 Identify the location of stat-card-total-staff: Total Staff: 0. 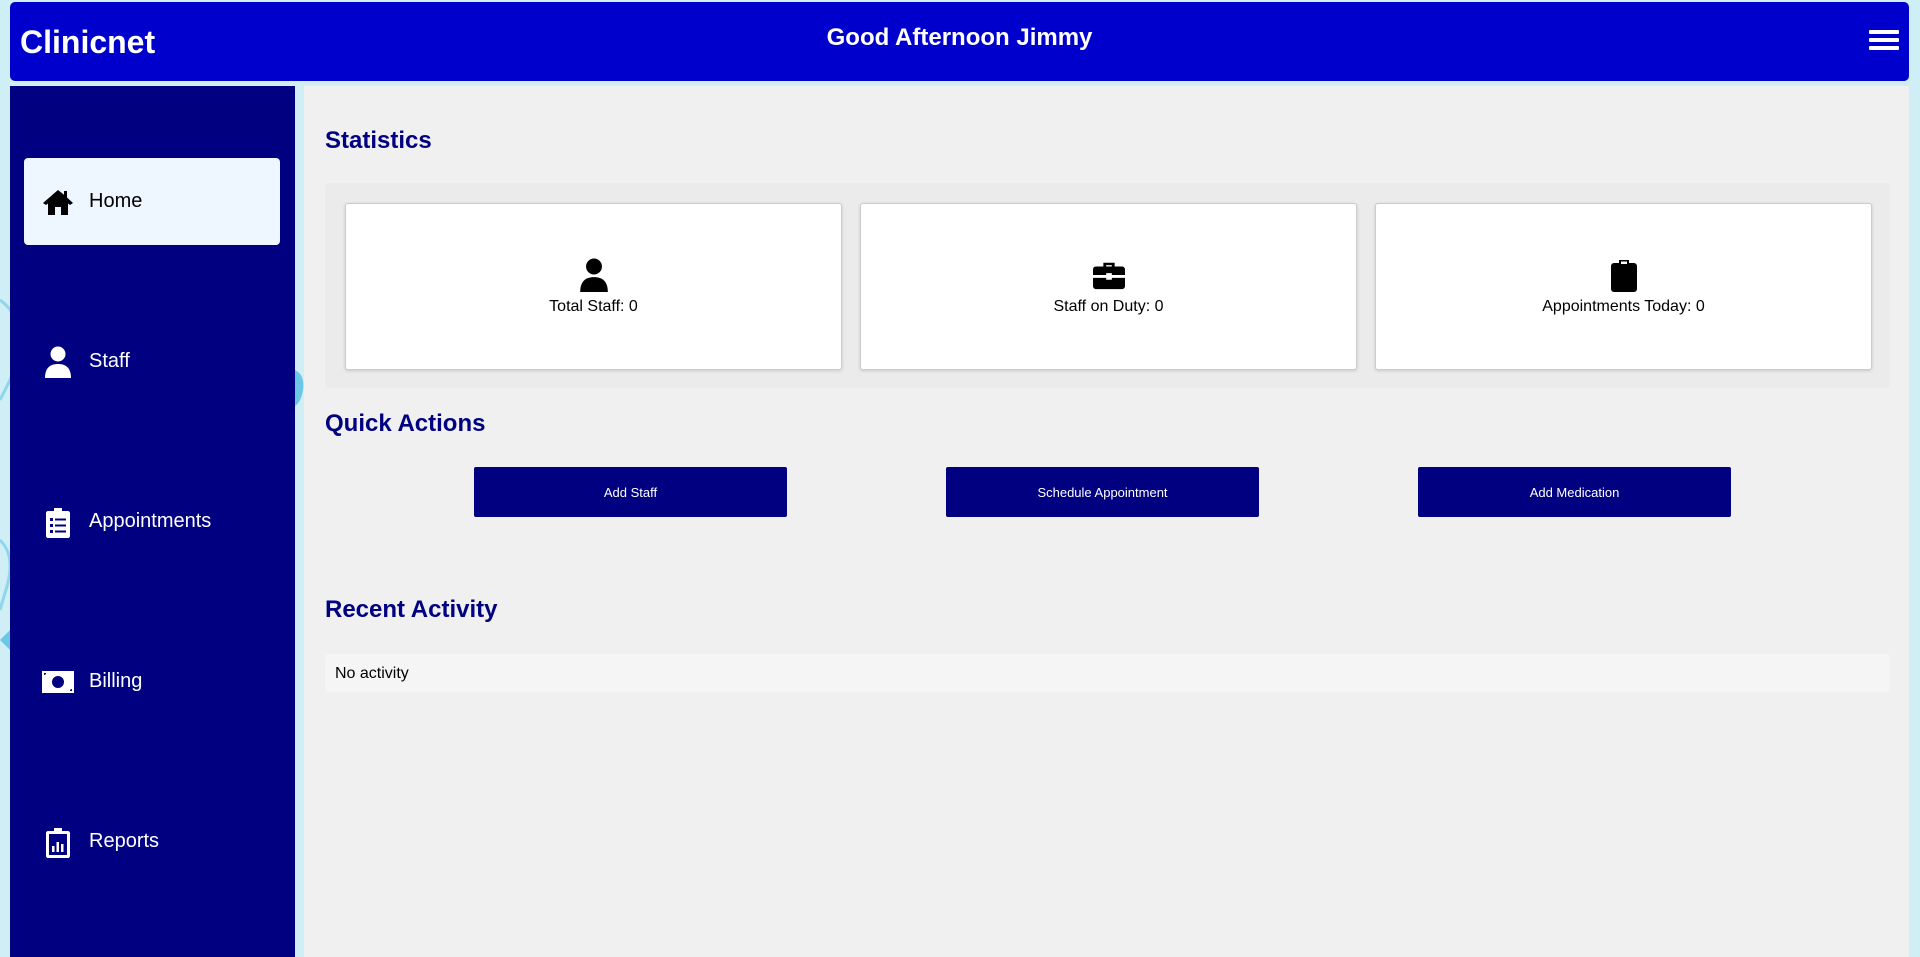
(593, 286).